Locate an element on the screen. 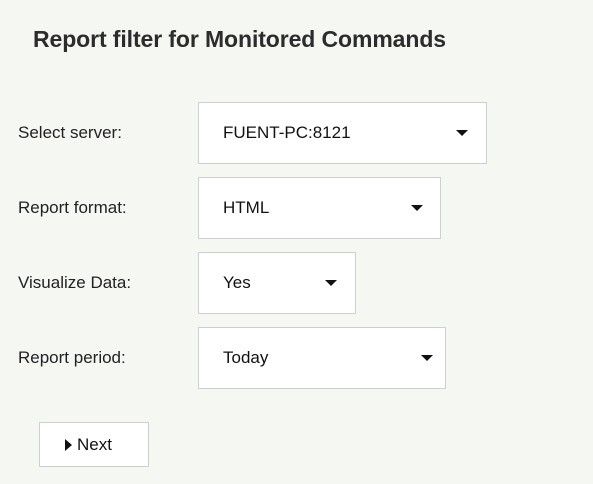 This screenshot has width=593, height=484. server-select-value: FUENT-PC:8121 is located at coordinates (287, 132).